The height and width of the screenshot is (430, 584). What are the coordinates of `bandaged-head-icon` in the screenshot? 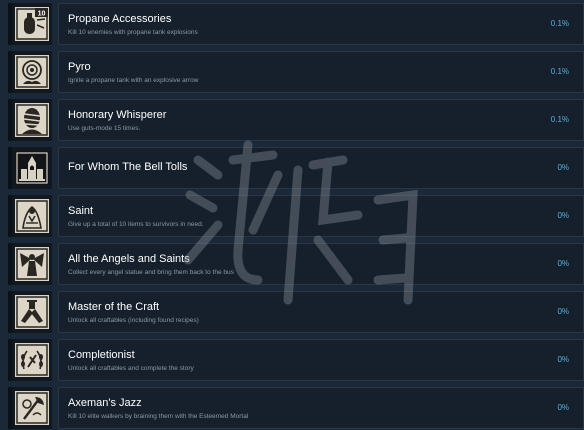 It's located at (30, 120).